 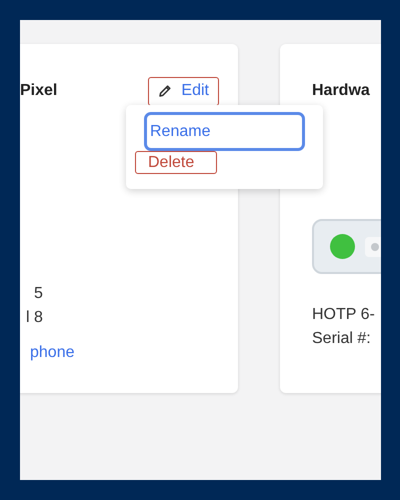 I want to click on device-detail: 5, so click(x=38, y=293).